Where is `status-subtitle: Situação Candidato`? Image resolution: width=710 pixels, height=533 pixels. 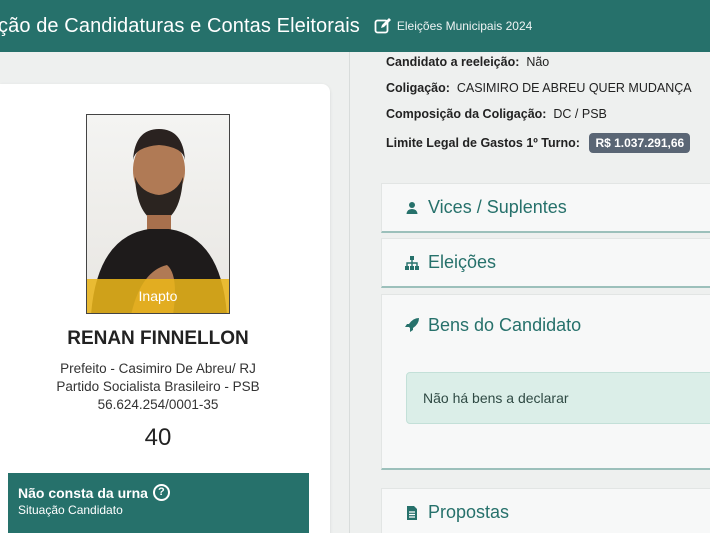
status-subtitle: Situação Candidato is located at coordinates (70, 510).